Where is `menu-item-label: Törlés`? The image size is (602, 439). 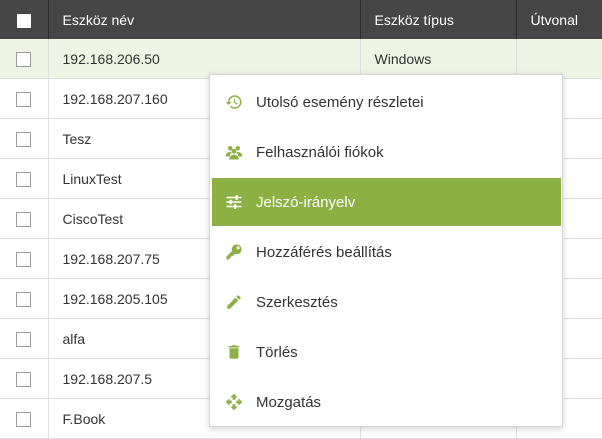 menu-item-label: Törlés is located at coordinates (277, 352).